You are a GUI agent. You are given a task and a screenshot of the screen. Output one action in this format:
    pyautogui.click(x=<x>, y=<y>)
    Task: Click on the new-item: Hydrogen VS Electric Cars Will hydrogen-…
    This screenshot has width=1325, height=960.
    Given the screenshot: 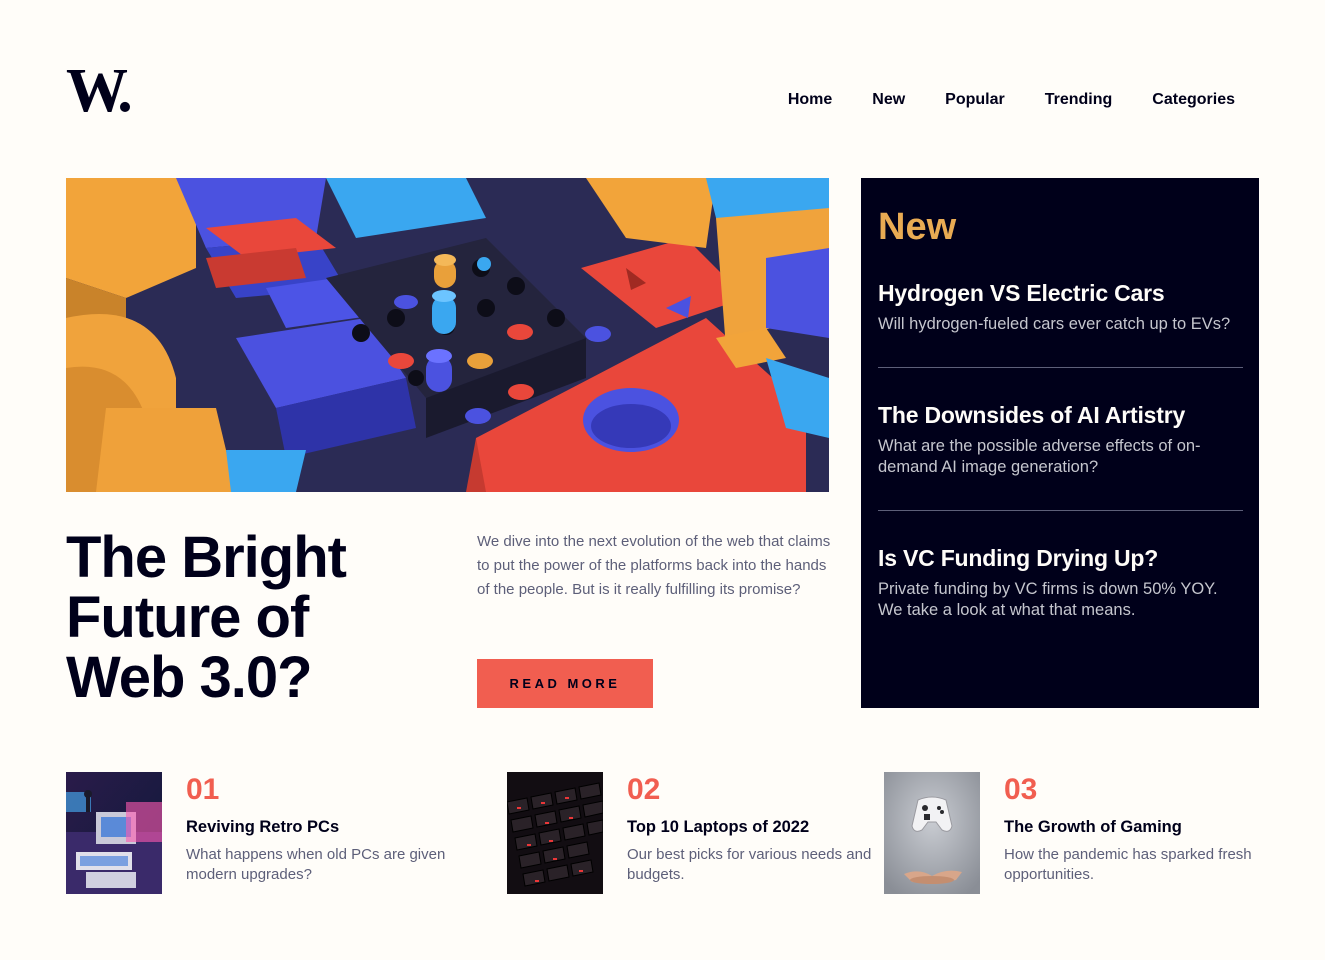 What is the action you would take?
    pyautogui.click(x=1060, y=305)
    